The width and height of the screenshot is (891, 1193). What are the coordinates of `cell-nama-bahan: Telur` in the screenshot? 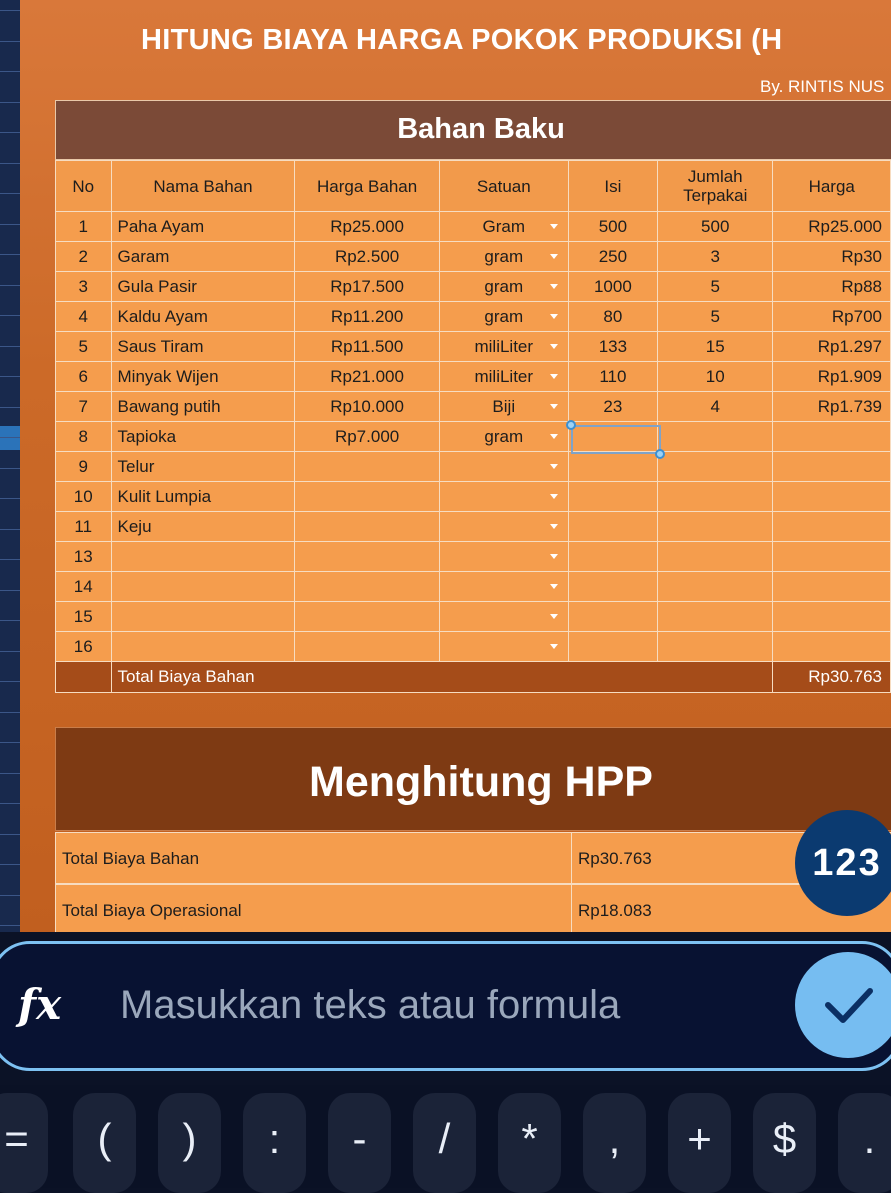 It's located at (203, 466).